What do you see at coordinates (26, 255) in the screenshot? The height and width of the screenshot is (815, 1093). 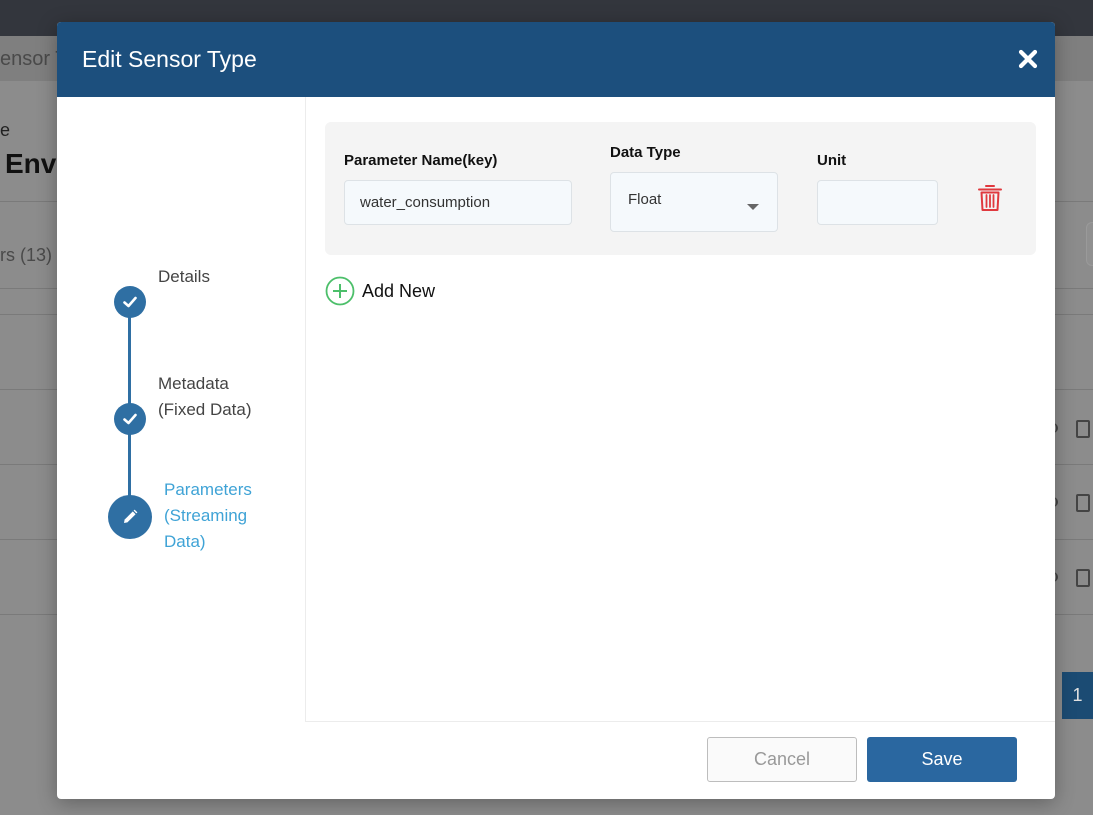 I see `tab-parameters: rs (13)` at bounding box center [26, 255].